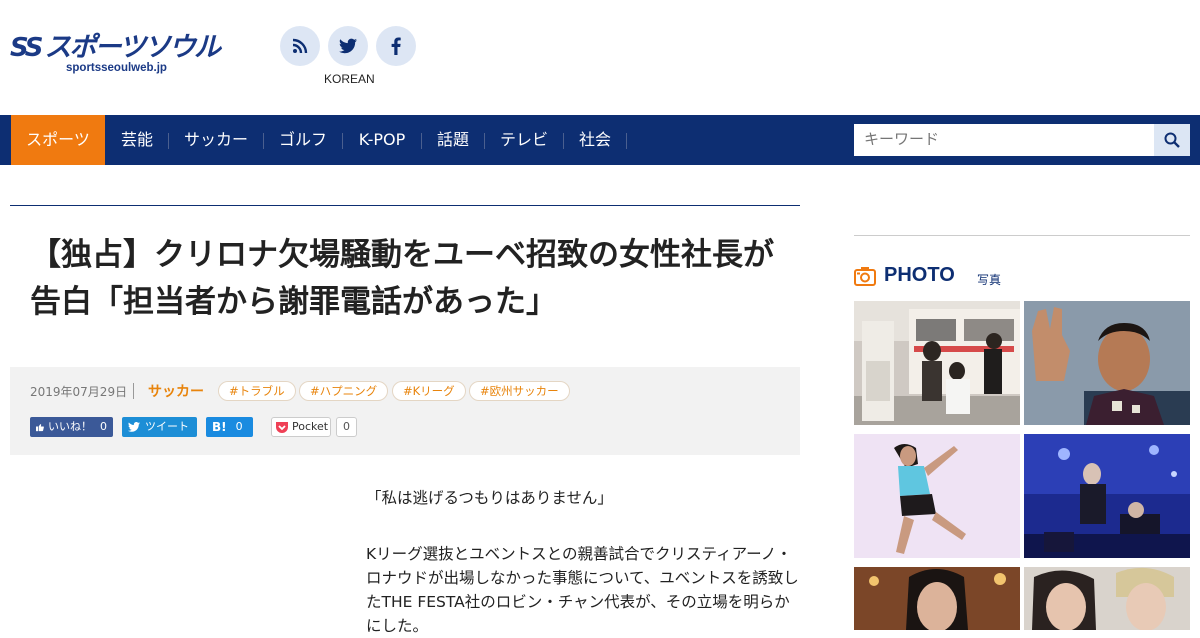  I want to click on article-date: 2019年07月29日, so click(79, 392).